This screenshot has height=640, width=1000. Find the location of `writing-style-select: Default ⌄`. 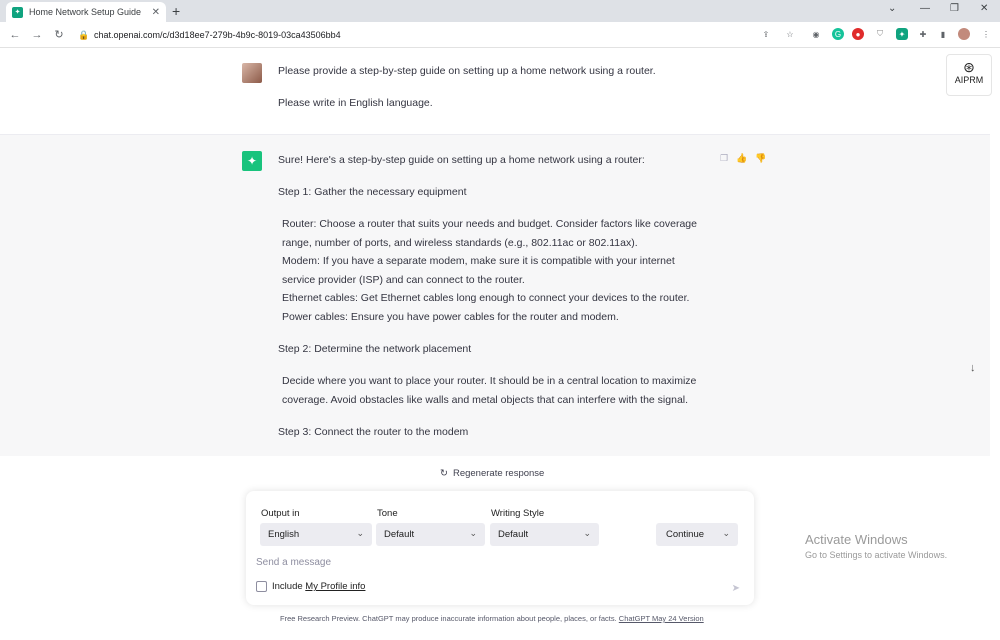

writing-style-select: Default ⌄ is located at coordinates (544, 534).